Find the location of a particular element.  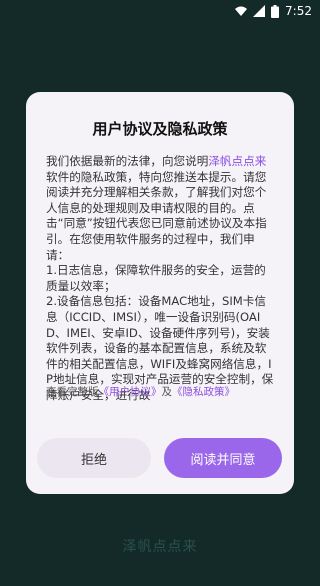

status-bar: 7:52 is located at coordinates (160, 12).